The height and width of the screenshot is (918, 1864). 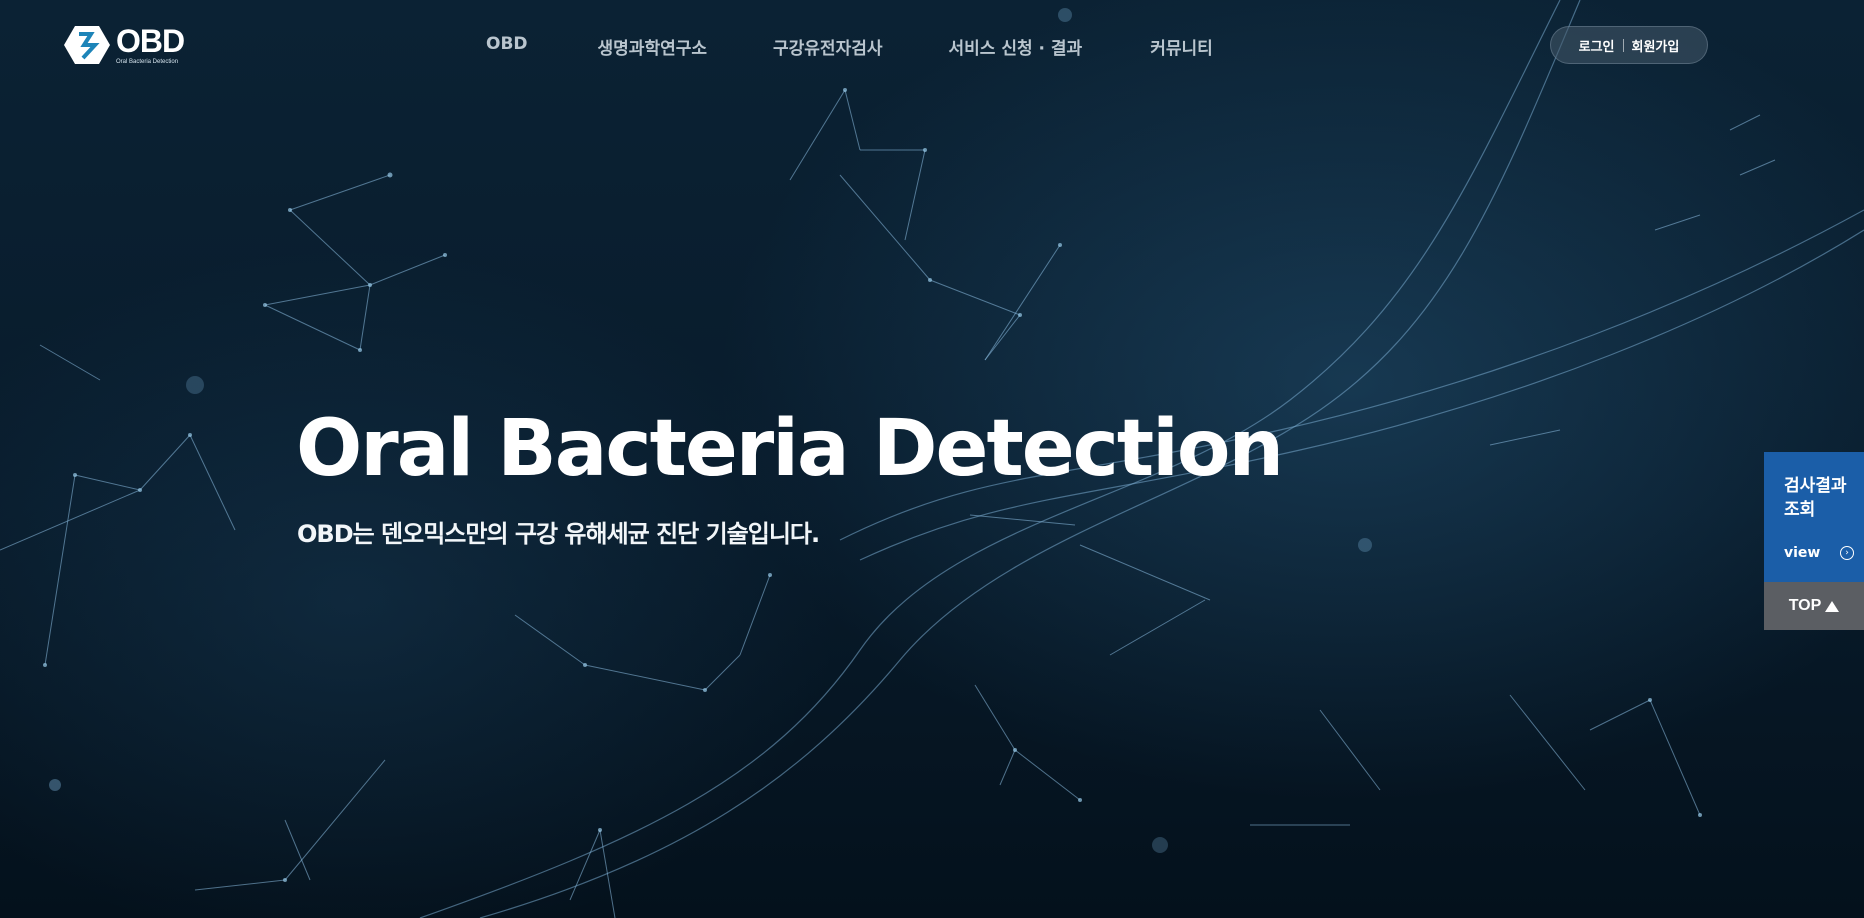 I want to click on obd-logo-icon, so click(x=87, y=45).